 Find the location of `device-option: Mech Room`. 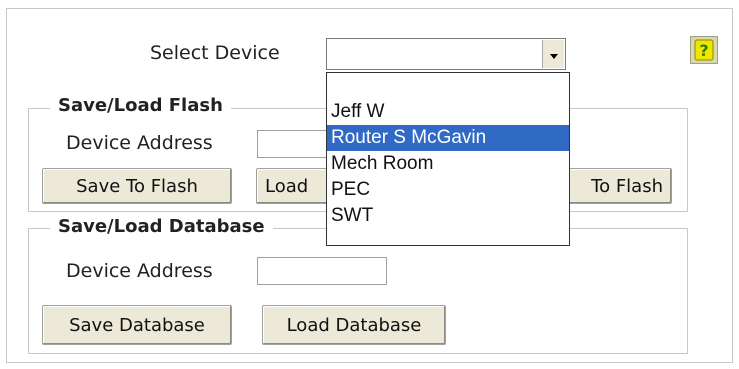

device-option: Mech Room is located at coordinates (448, 164).